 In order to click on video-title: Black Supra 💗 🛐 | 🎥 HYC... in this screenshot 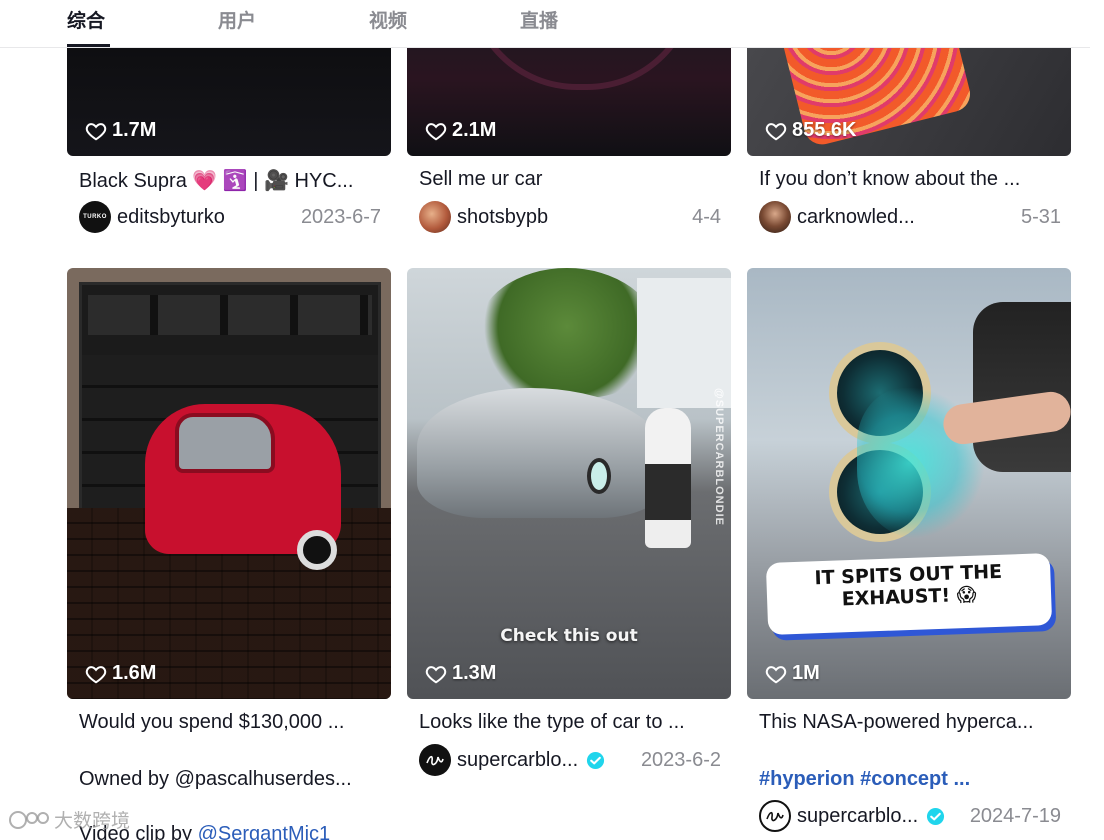, I will do `click(231, 180)`.